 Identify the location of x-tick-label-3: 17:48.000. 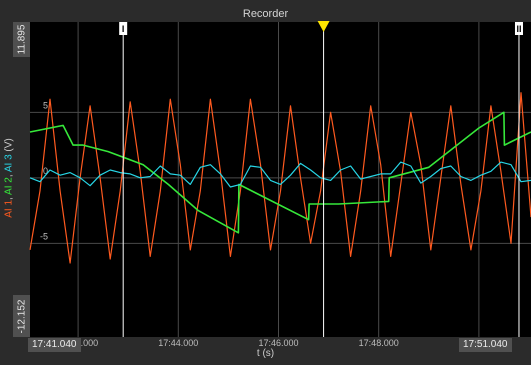
(379, 343).